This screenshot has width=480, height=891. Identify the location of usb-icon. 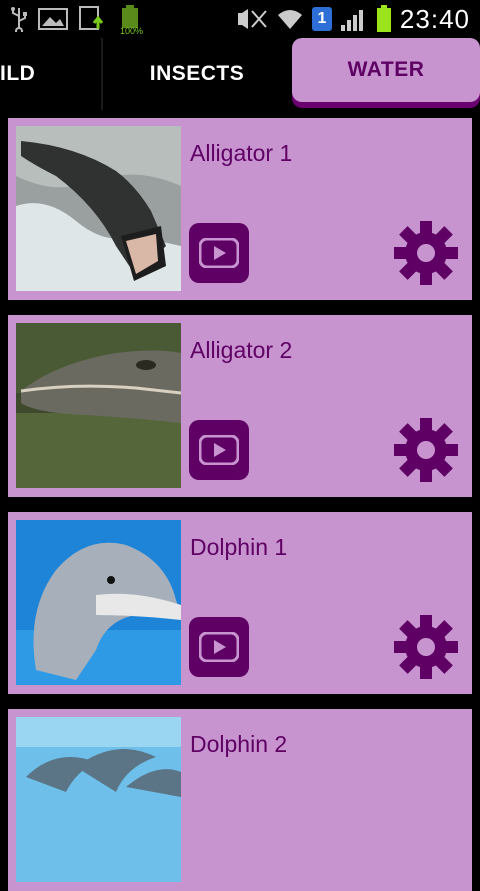
(19, 19).